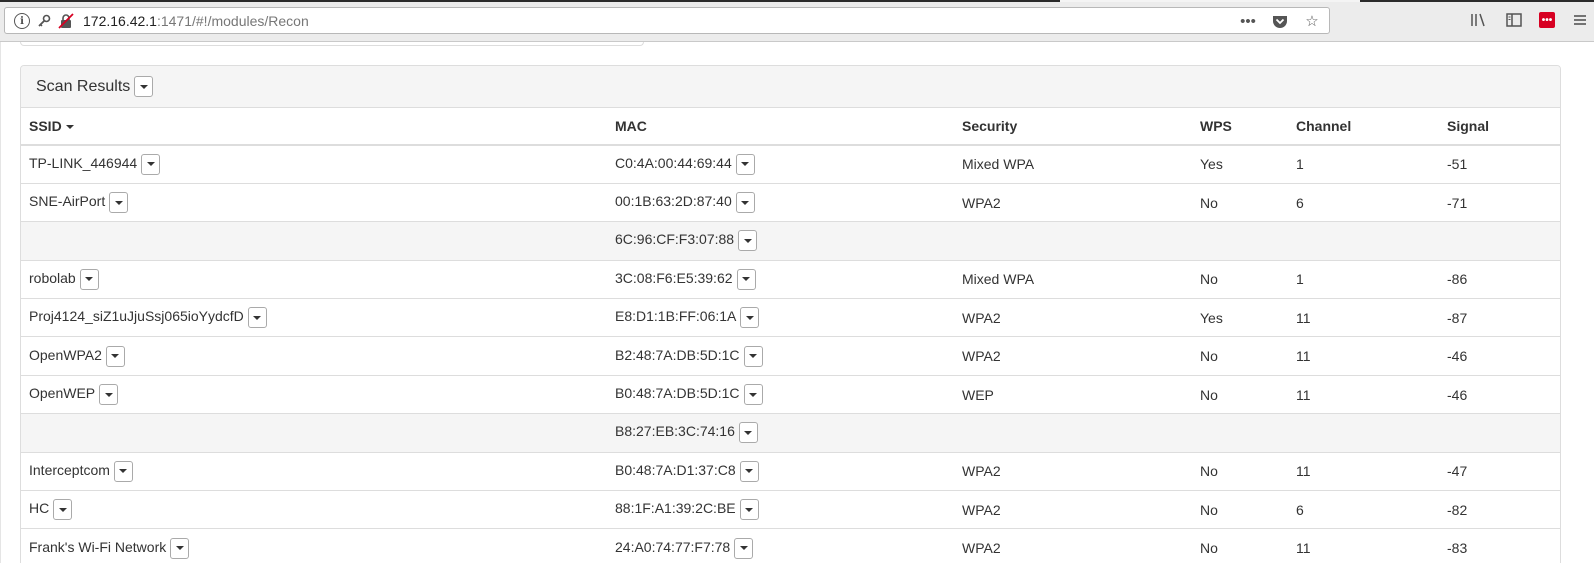  What do you see at coordinates (780, 127) in the screenshot?
I see `header-mac: MAC` at bounding box center [780, 127].